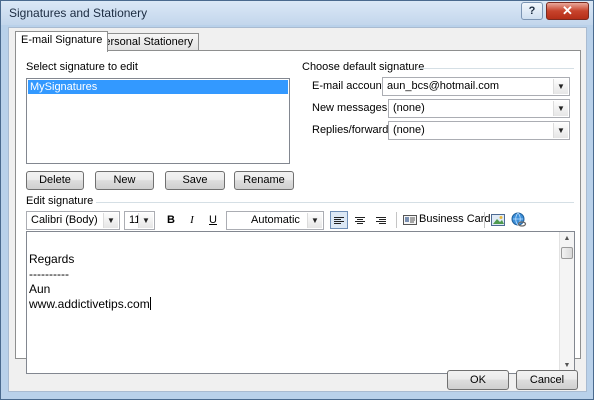 Image resolution: width=594 pixels, height=400 pixels. I want to click on tab-email-signature: E-mail Signature, so click(62, 41).